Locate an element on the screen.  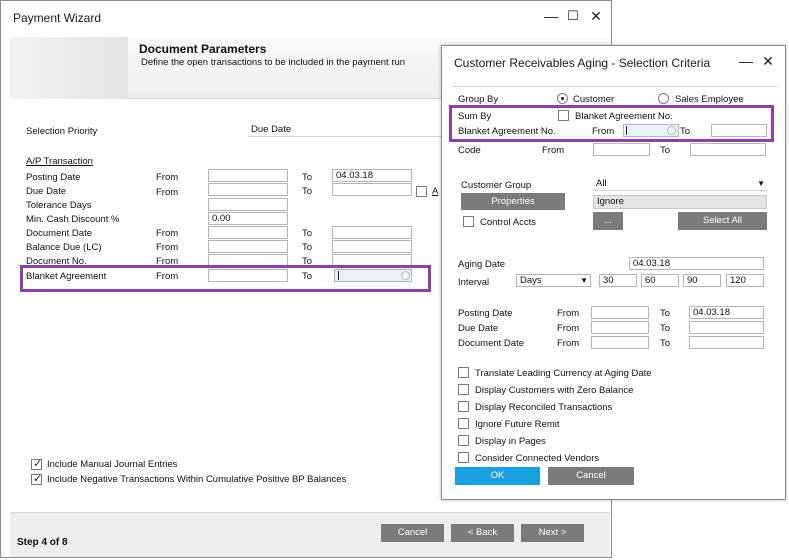
aging-due-from-input is located at coordinates (620, 327).